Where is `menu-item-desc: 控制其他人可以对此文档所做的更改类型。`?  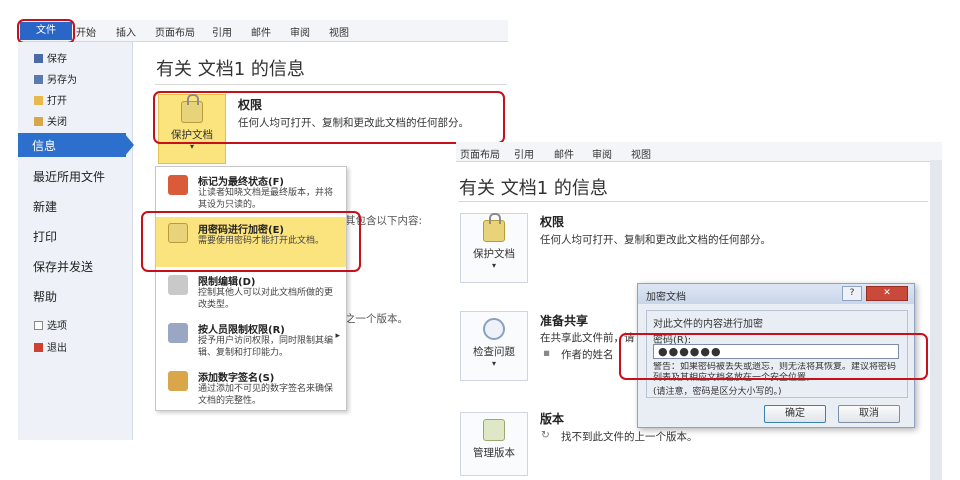 menu-item-desc: 控制其他人可以对此文档所做的更改类型。 is located at coordinates (266, 299).